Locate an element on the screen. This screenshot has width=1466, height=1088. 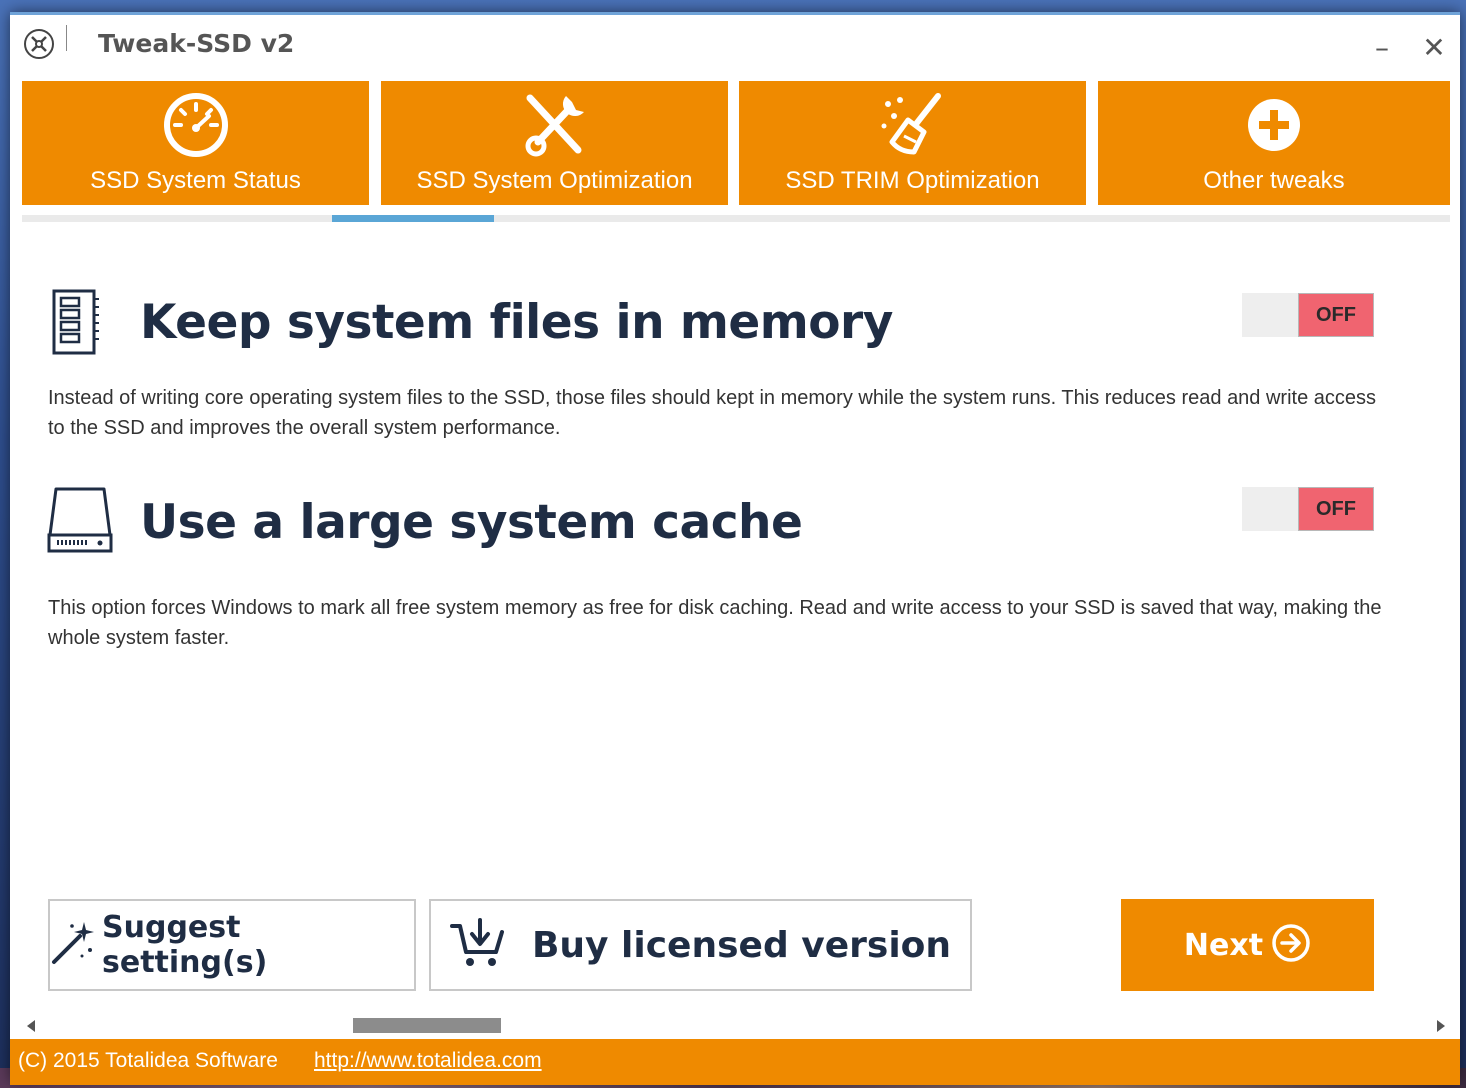
scroll-left-arrow-icon is located at coordinates (31, 1026).